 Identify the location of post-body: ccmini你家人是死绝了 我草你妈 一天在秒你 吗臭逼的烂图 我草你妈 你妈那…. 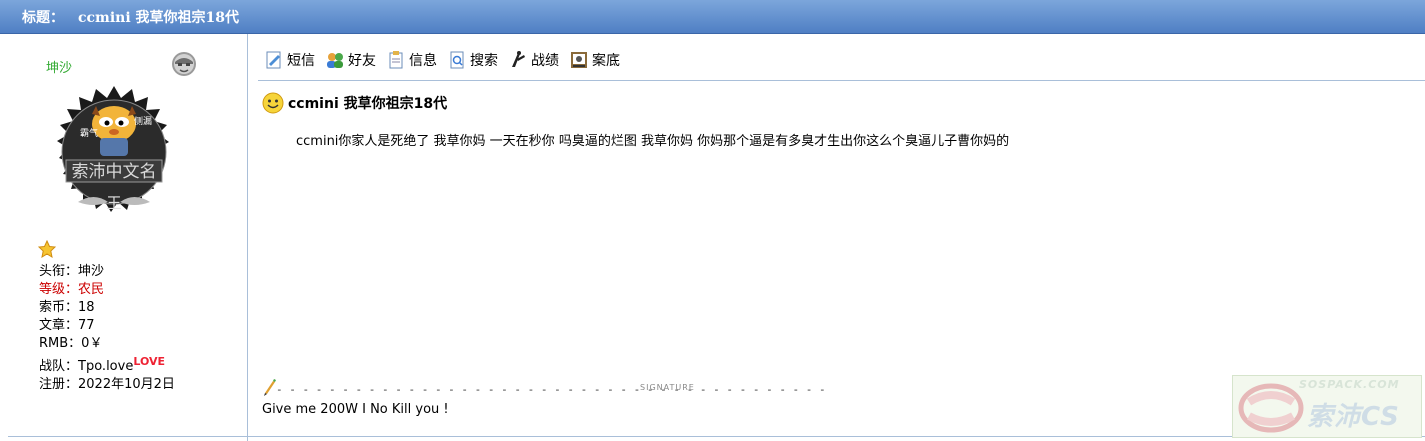
(653, 141).